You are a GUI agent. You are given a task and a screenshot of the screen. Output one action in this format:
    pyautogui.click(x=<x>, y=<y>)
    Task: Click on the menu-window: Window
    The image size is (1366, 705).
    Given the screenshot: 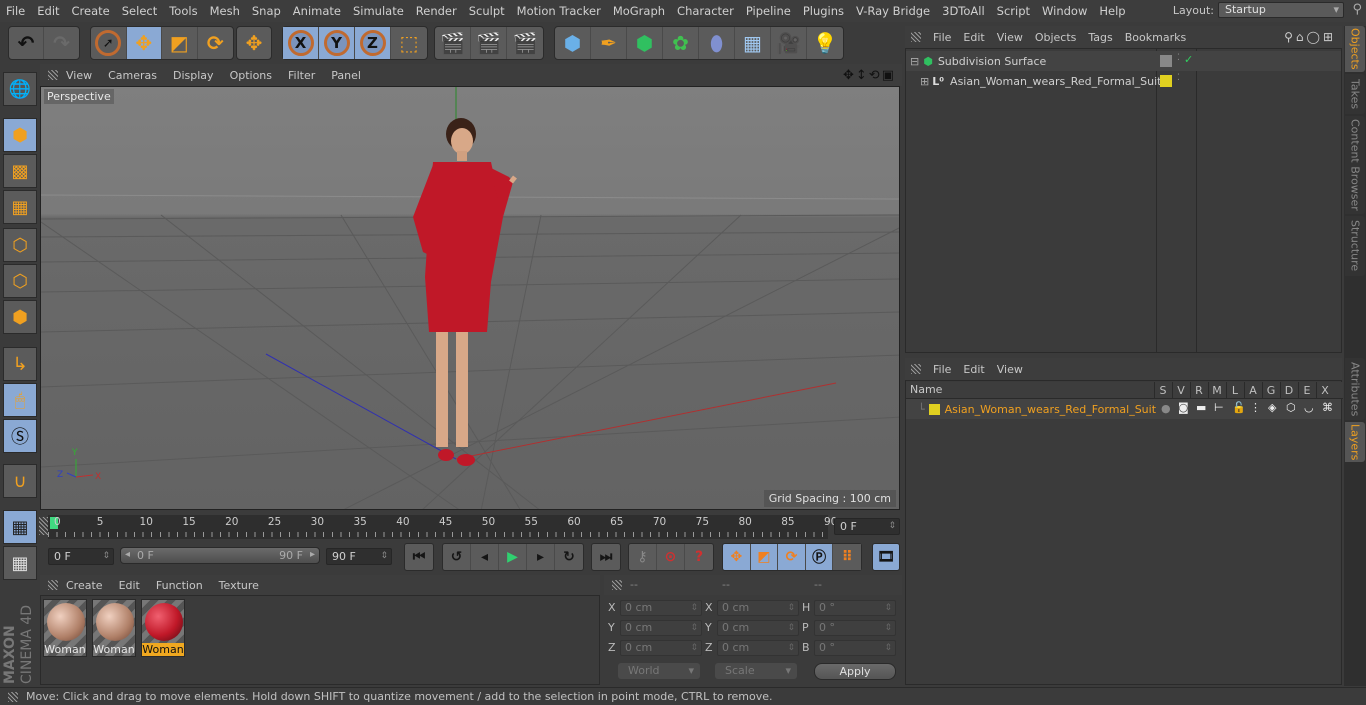 What is the action you would take?
    pyautogui.click(x=1064, y=11)
    